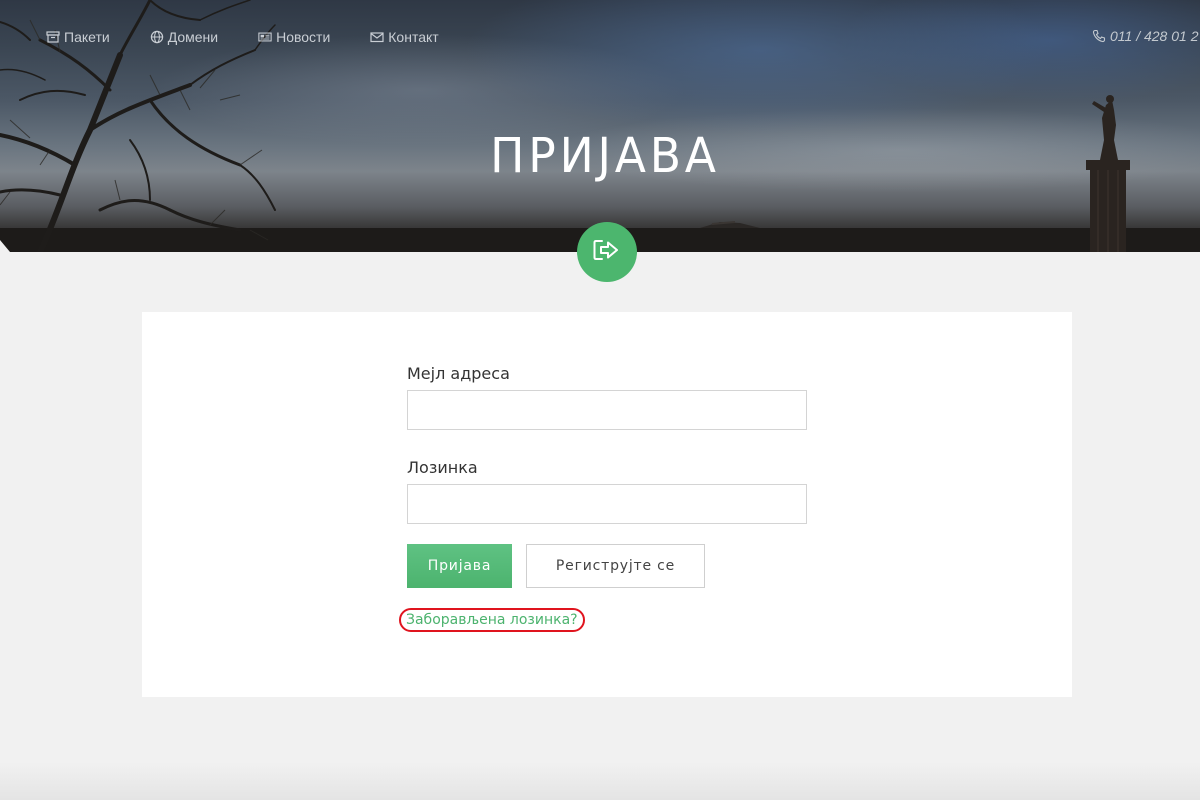  What do you see at coordinates (413, 37) in the screenshot?
I see `nav-item-label: Контакт` at bounding box center [413, 37].